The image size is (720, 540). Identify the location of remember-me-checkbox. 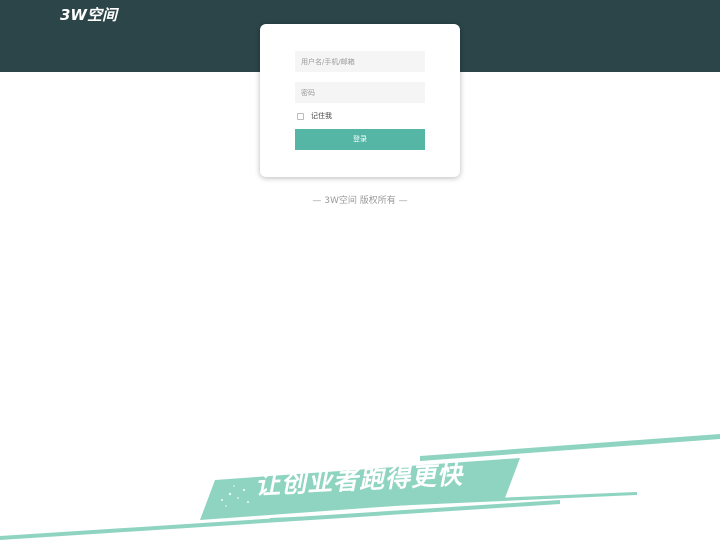
(300, 116).